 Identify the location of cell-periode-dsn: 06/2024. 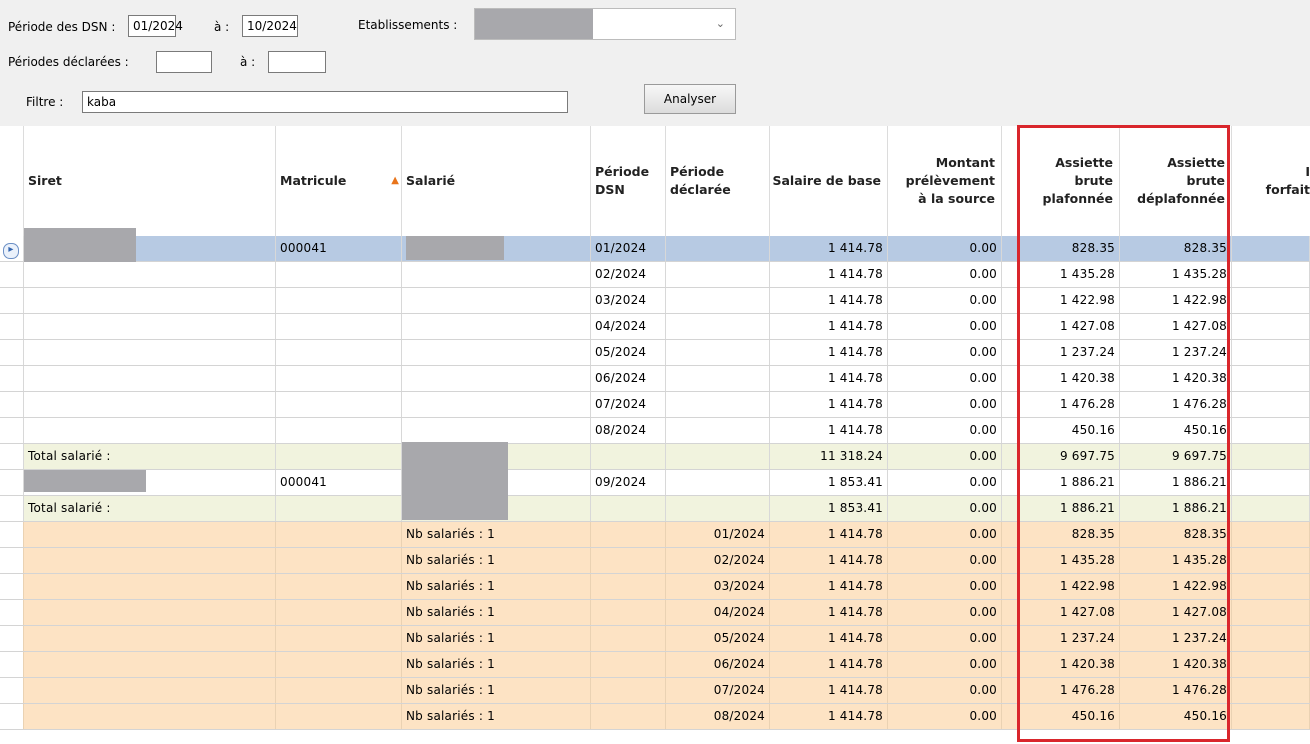
(628, 378).